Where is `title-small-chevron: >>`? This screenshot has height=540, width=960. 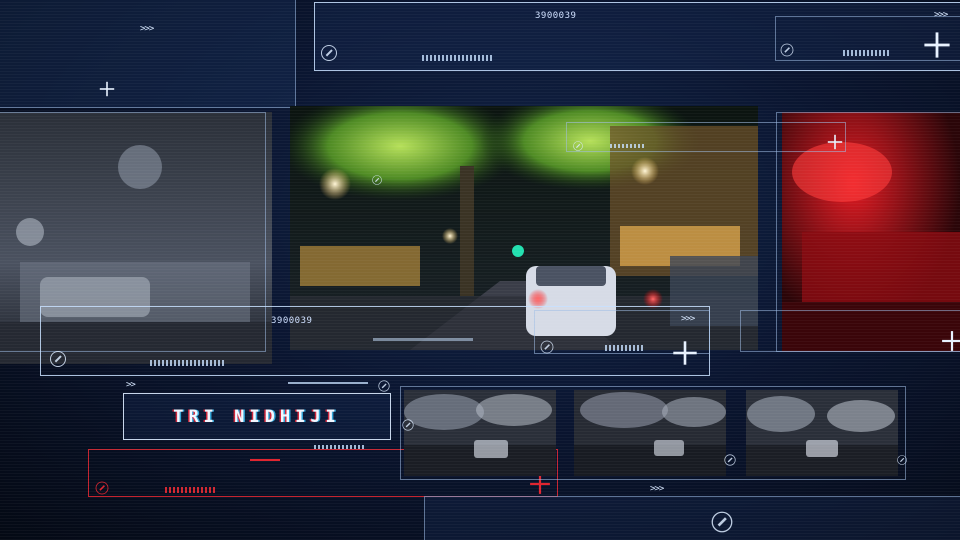 title-small-chevron: >> is located at coordinates (131, 385).